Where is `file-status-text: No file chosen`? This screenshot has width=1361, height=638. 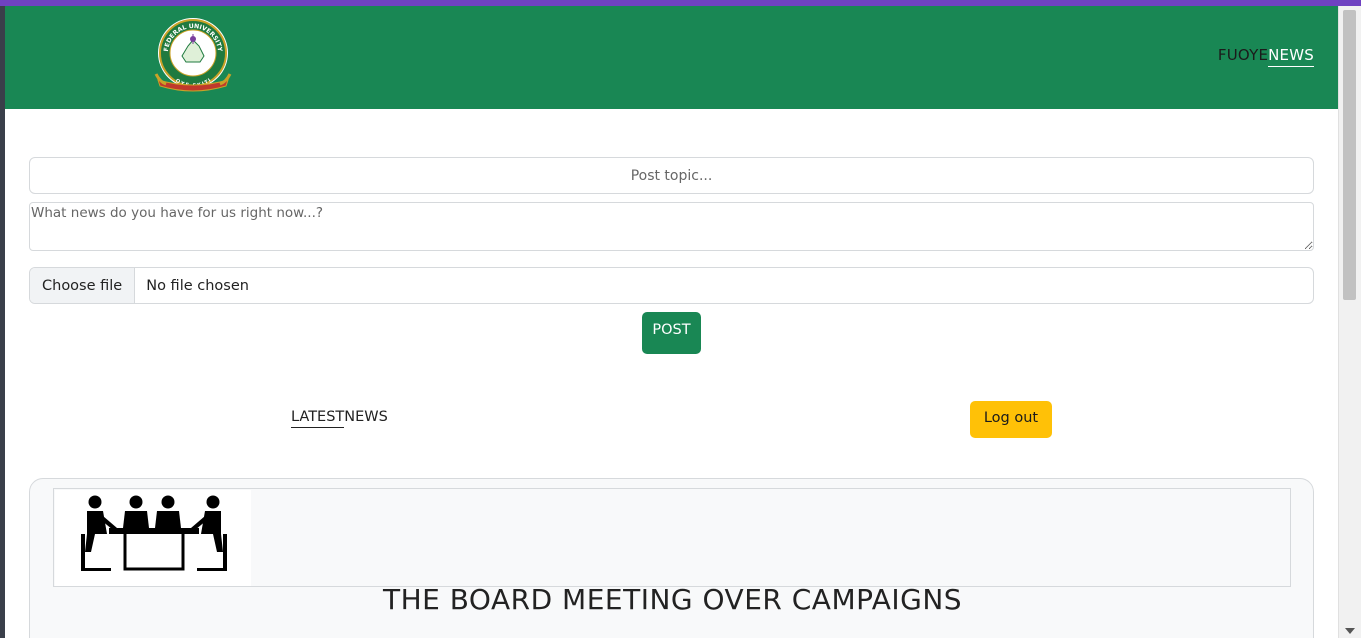 file-status-text: No file chosen is located at coordinates (197, 285).